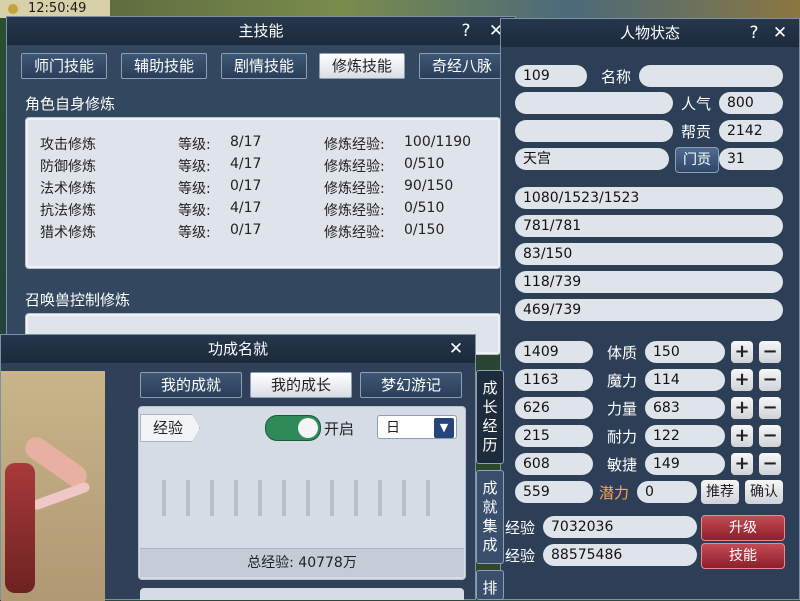  I want to click on hp-bar: 1080/1523/1523, so click(649, 198).